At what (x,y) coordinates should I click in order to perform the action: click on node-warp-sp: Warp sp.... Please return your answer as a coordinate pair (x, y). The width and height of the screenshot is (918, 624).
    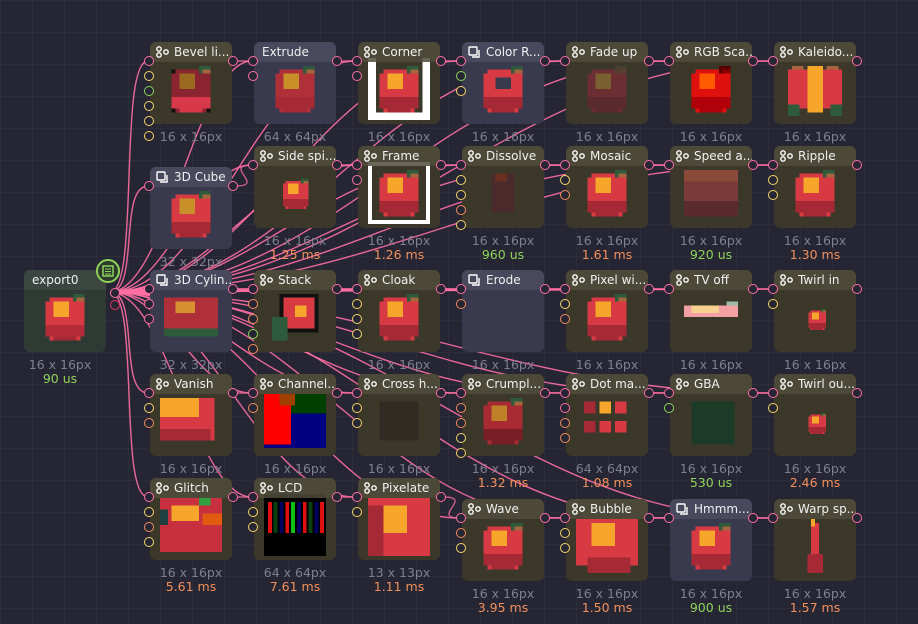
    Looking at the image, I should click on (815, 540).